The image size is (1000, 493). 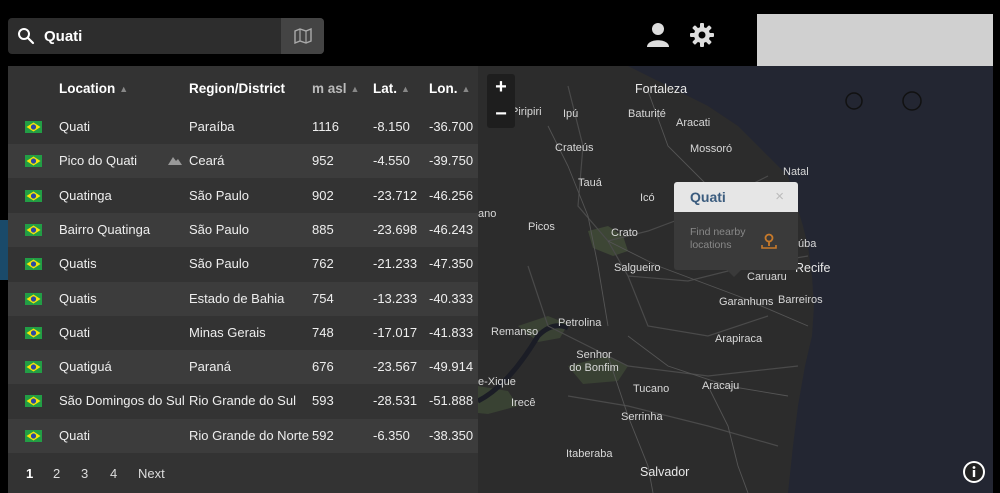 What do you see at coordinates (243, 474) in the screenshot?
I see `pagination: 1 2 3 4 Next` at bounding box center [243, 474].